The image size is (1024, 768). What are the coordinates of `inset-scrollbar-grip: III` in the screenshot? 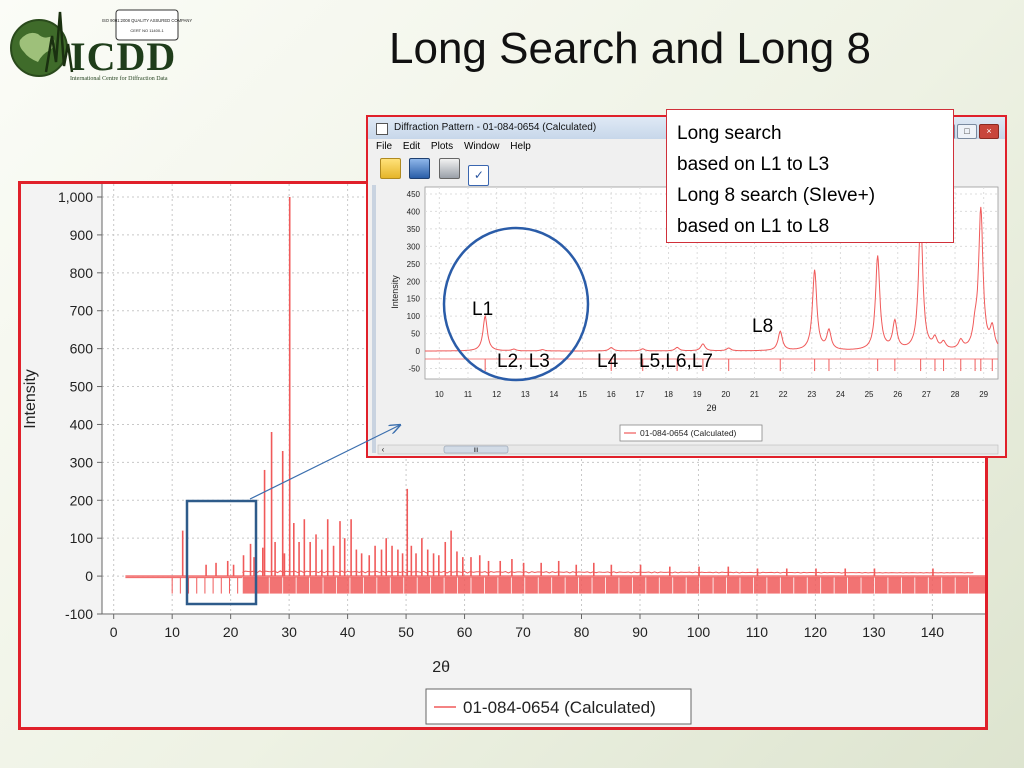 It's located at (475, 451).